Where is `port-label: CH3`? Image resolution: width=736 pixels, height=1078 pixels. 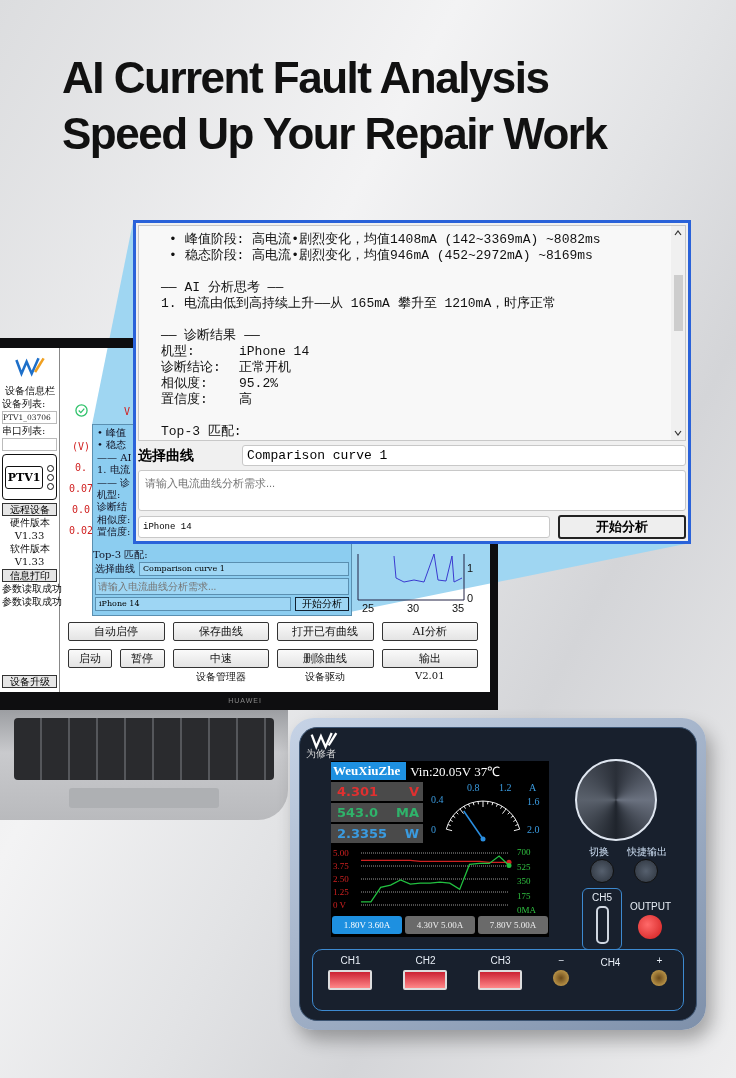
port-label: CH3 is located at coordinates (500, 960).